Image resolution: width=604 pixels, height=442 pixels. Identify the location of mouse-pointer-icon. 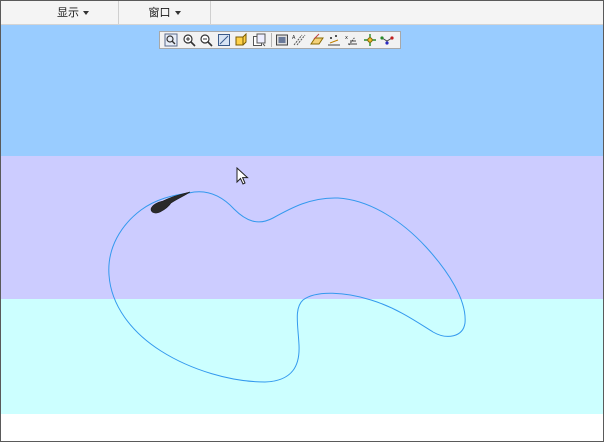
(242, 176).